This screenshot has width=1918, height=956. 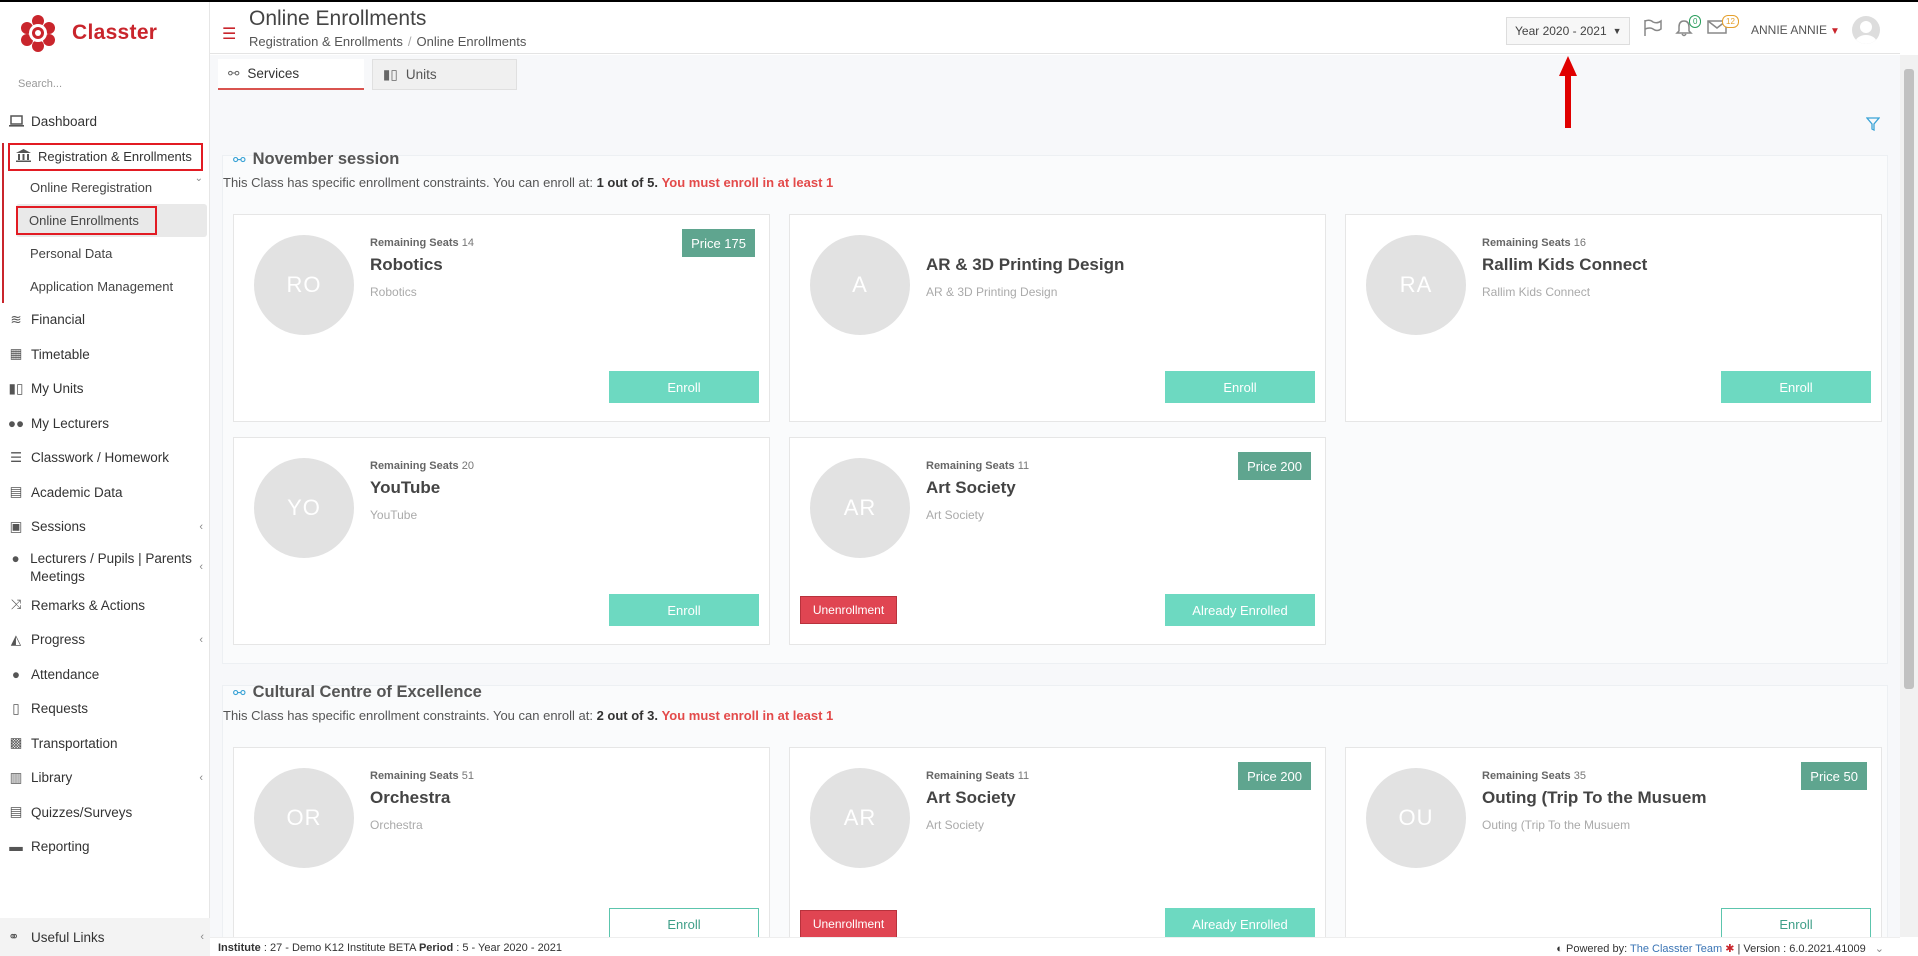 I want to click on course-name: Outing (Trip To the Musuem, so click(x=1594, y=797).